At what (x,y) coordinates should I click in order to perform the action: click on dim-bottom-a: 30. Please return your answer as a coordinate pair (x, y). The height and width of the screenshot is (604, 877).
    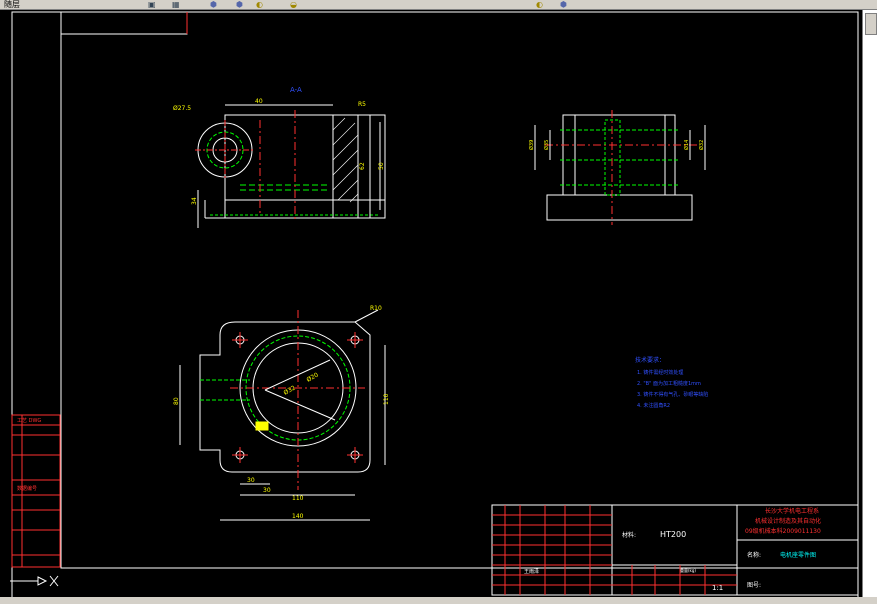
    Looking at the image, I should click on (251, 480).